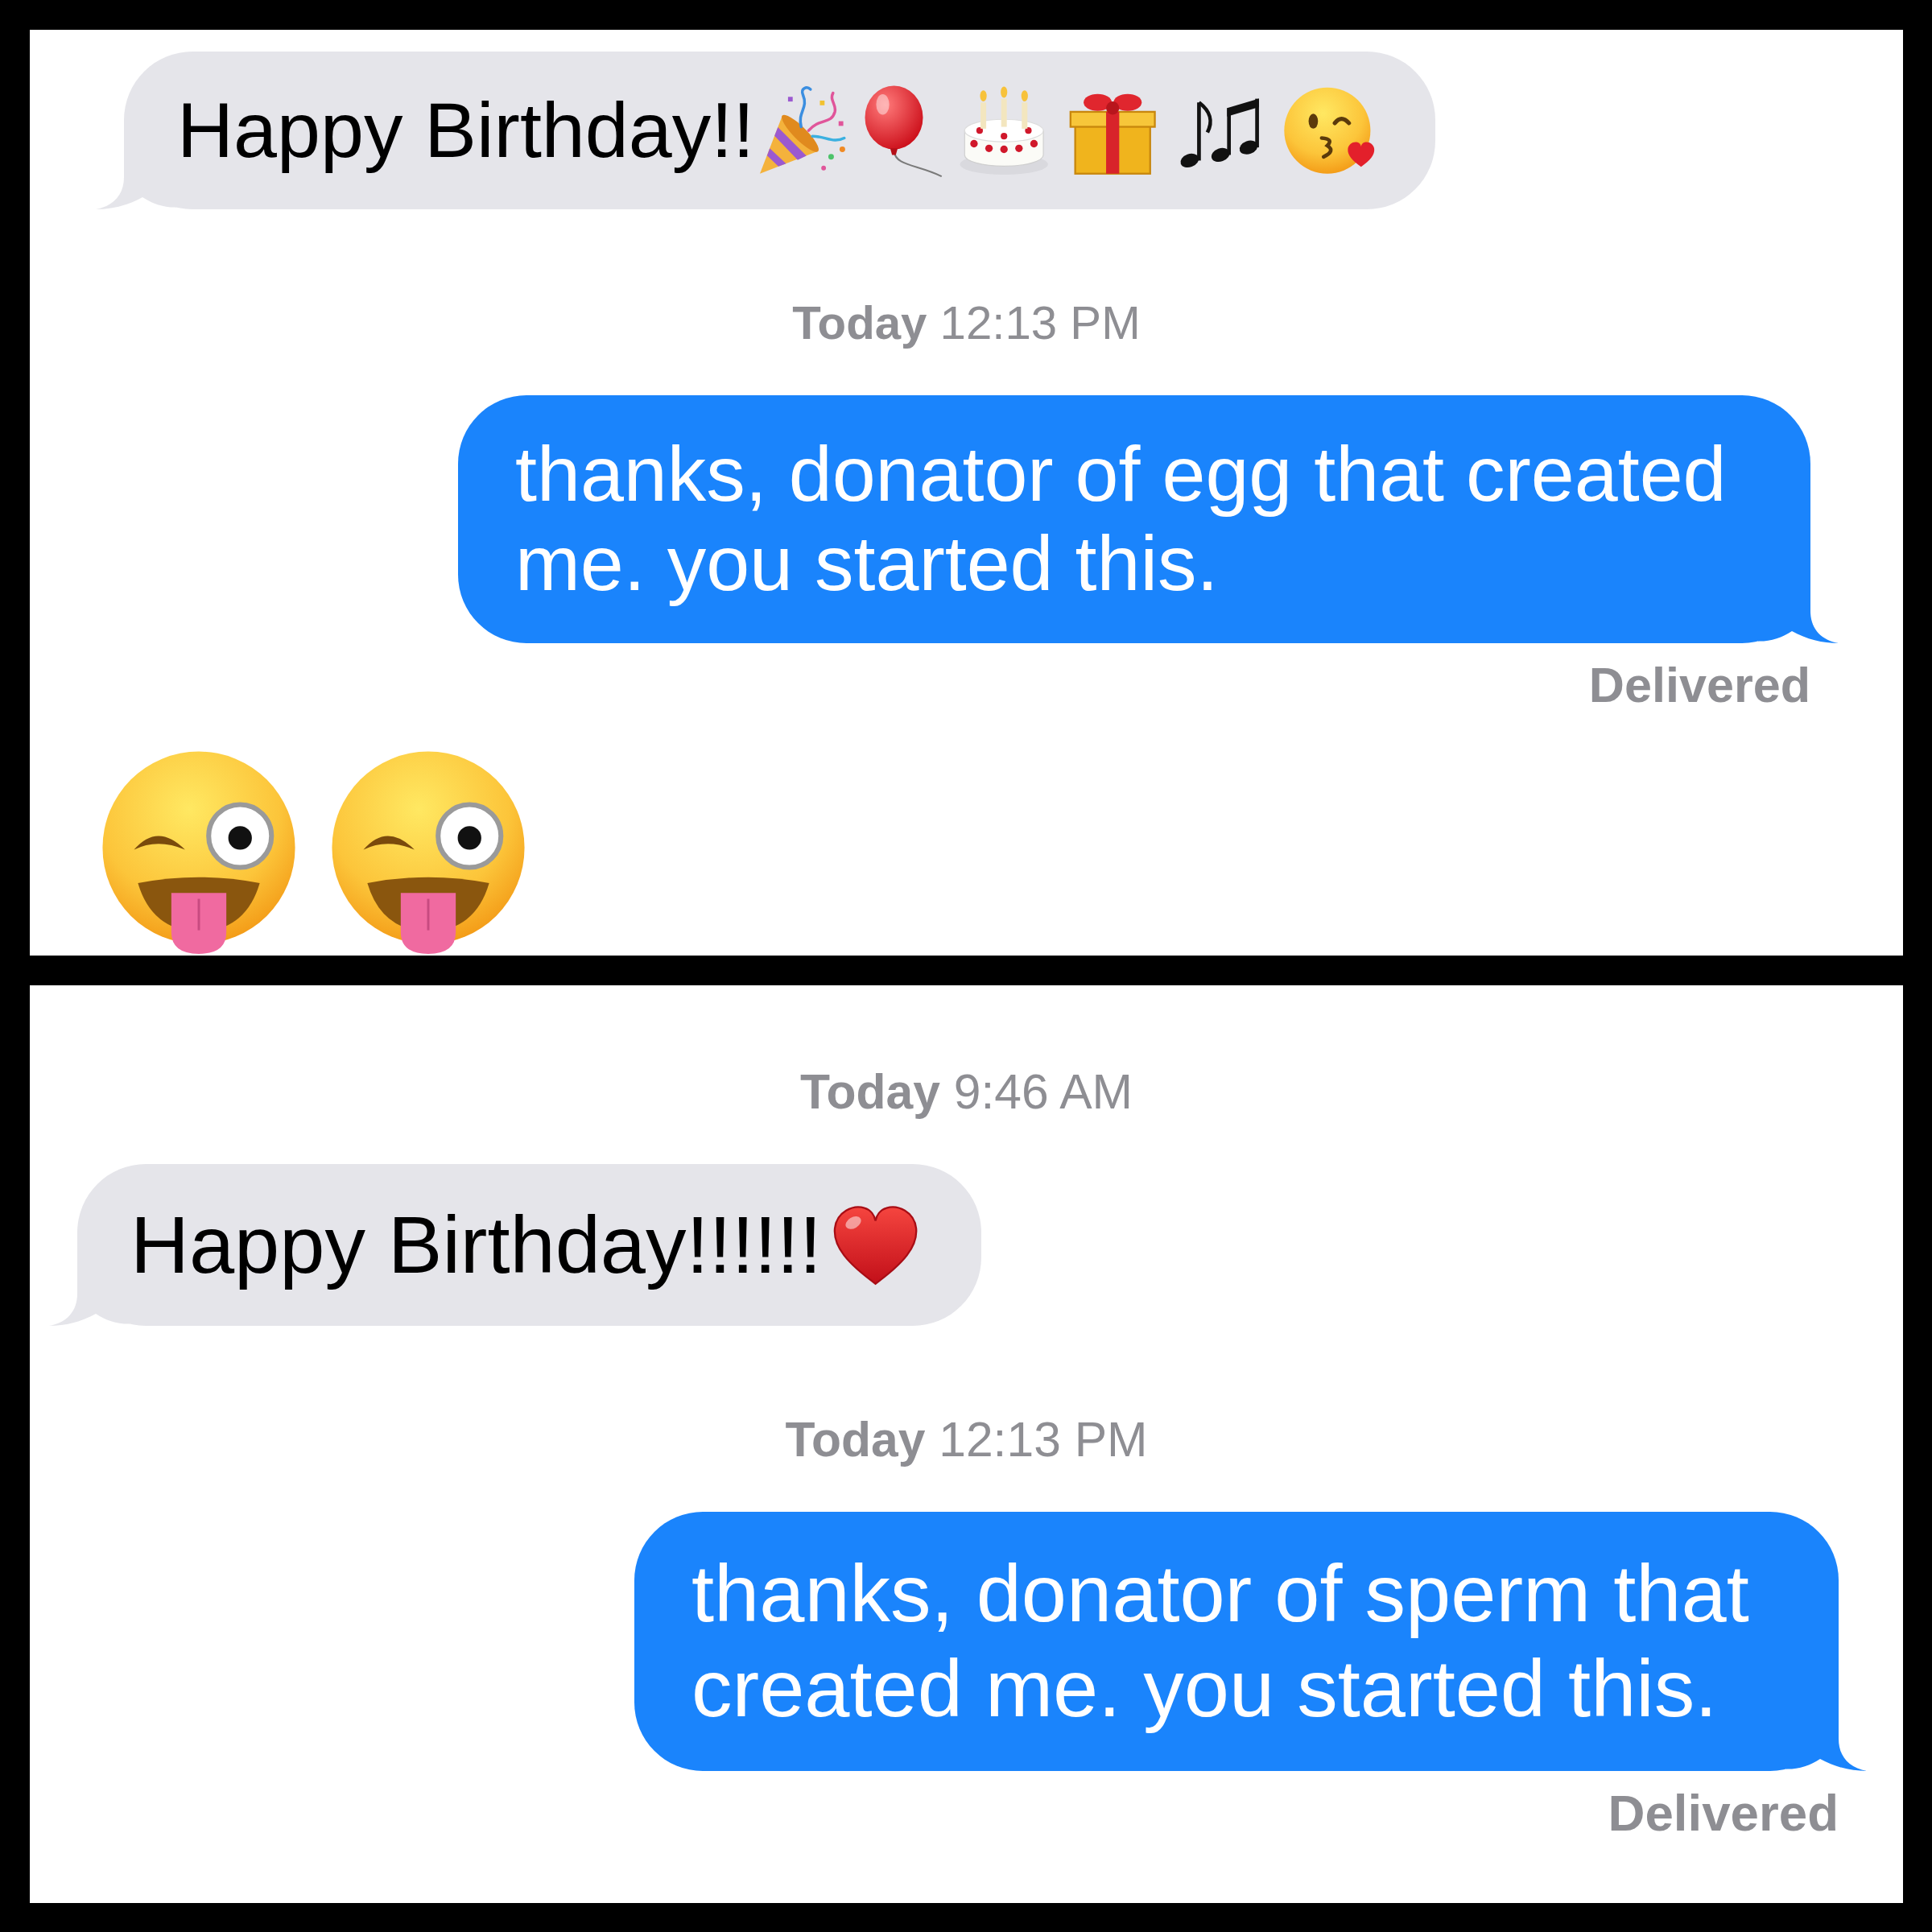 This screenshot has width=1932, height=1932. I want to click on timestamp: Today 9:46 AM, so click(966, 1091).